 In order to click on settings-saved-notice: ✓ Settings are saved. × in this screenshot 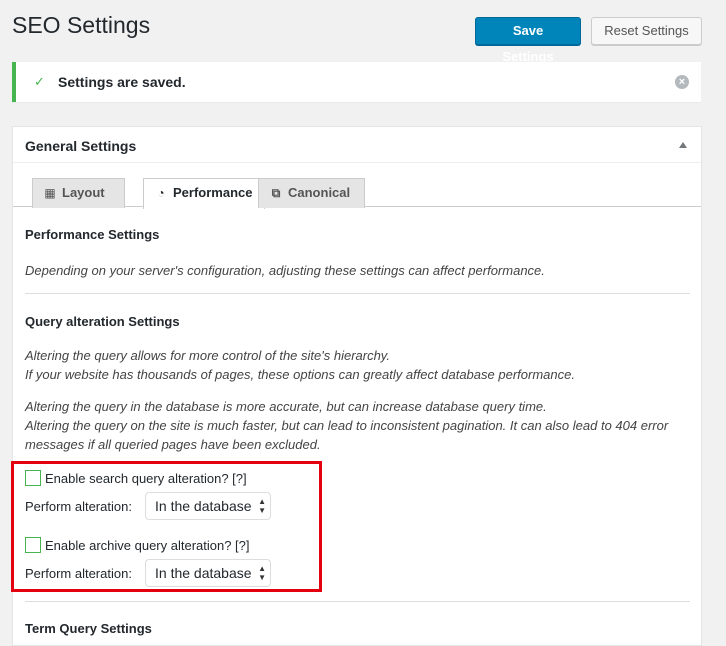, I will do `click(356, 82)`.